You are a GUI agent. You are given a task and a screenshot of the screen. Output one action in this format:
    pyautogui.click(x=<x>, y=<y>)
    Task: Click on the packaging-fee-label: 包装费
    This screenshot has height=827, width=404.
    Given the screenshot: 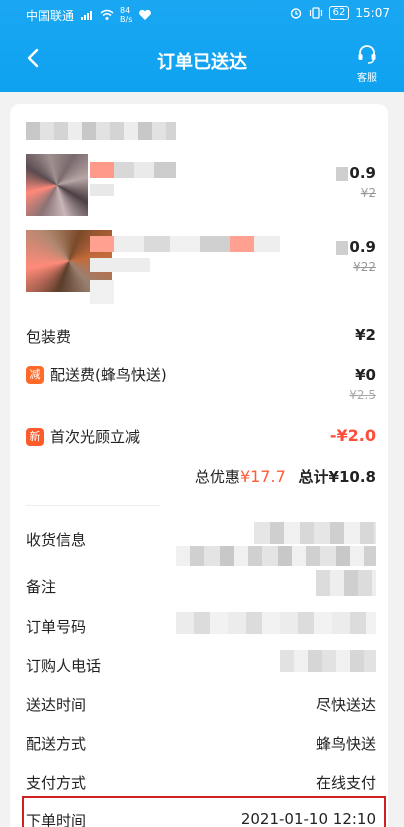 What is the action you would take?
    pyautogui.click(x=49, y=337)
    